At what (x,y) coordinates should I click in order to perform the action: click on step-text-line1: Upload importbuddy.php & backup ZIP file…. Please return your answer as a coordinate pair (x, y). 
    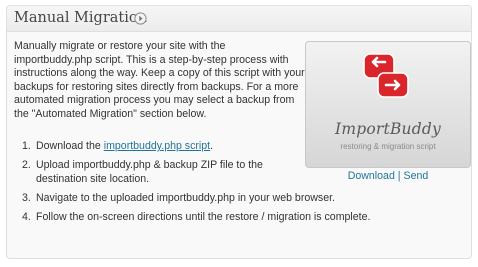
    Looking at the image, I should click on (149, 165).